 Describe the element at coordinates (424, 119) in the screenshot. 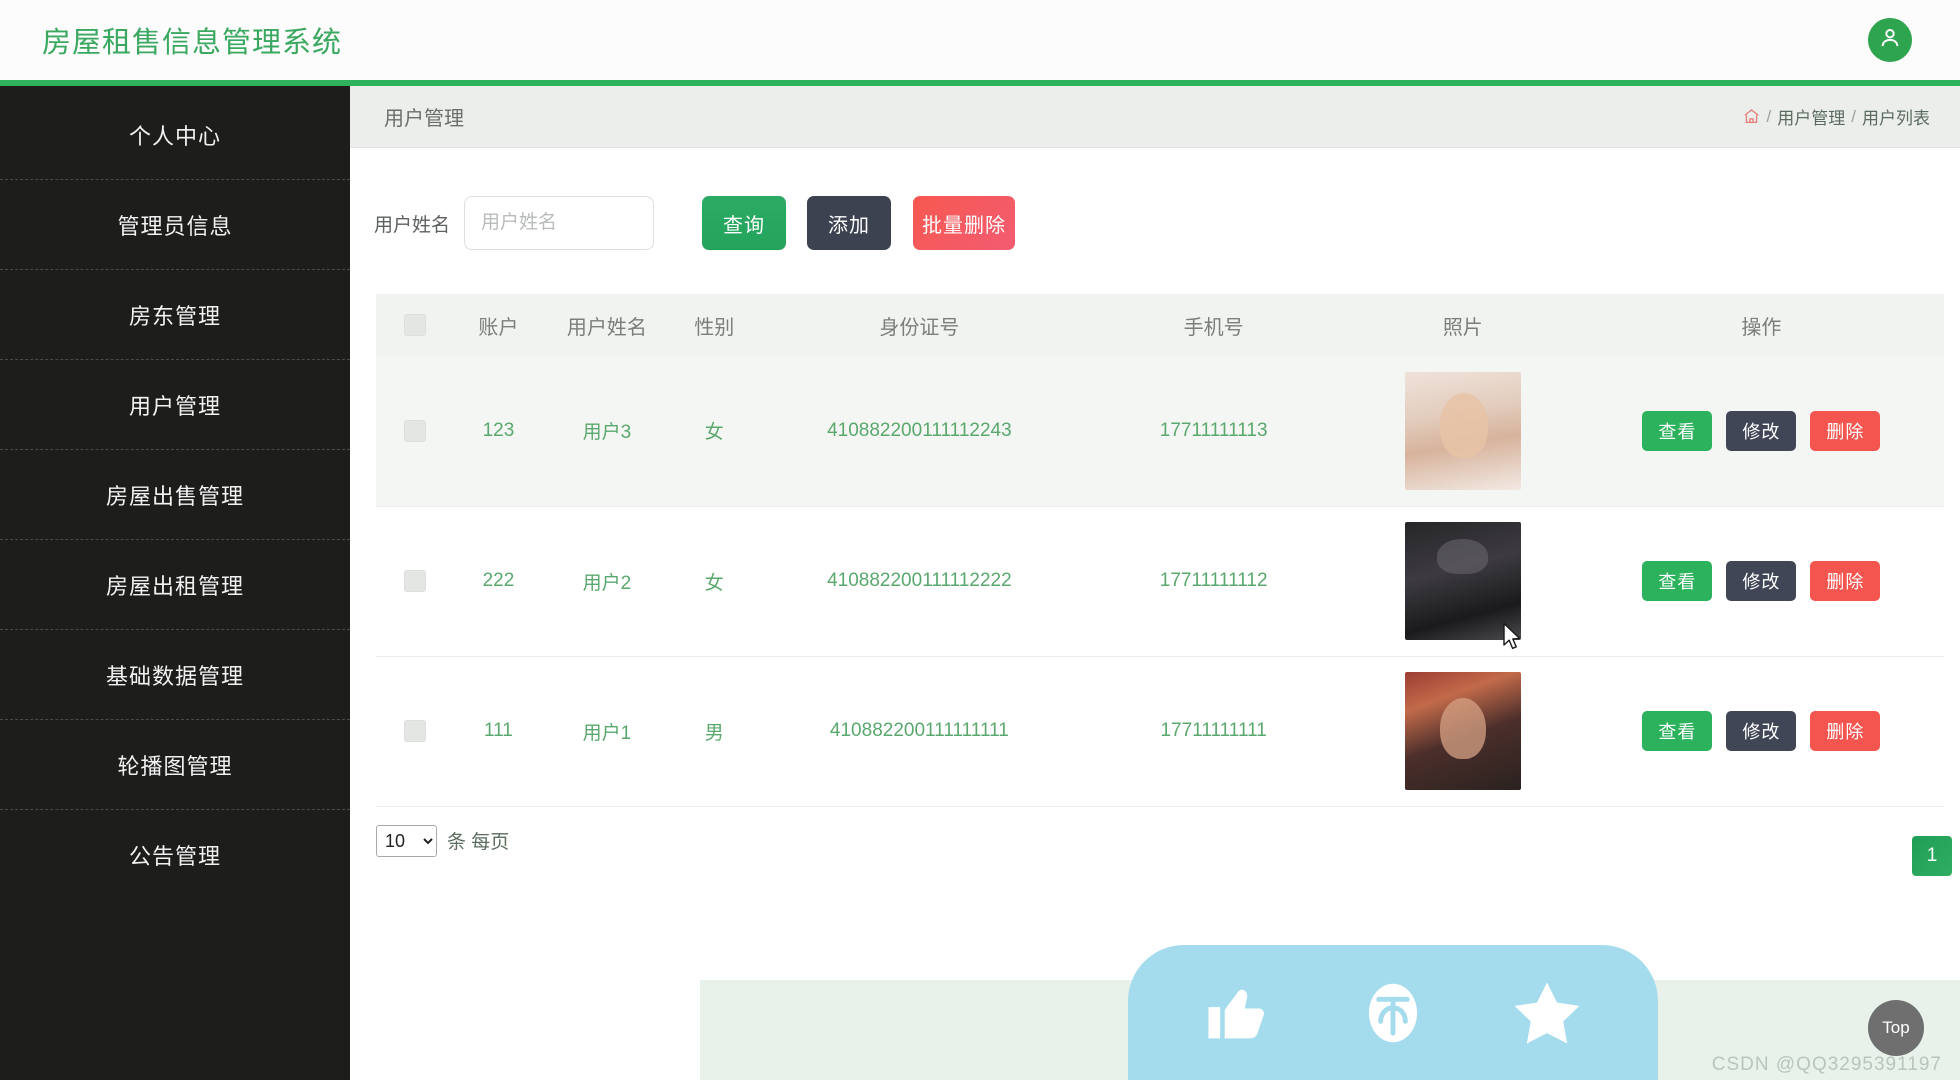

I see `page-title: 用户管理` at that location.